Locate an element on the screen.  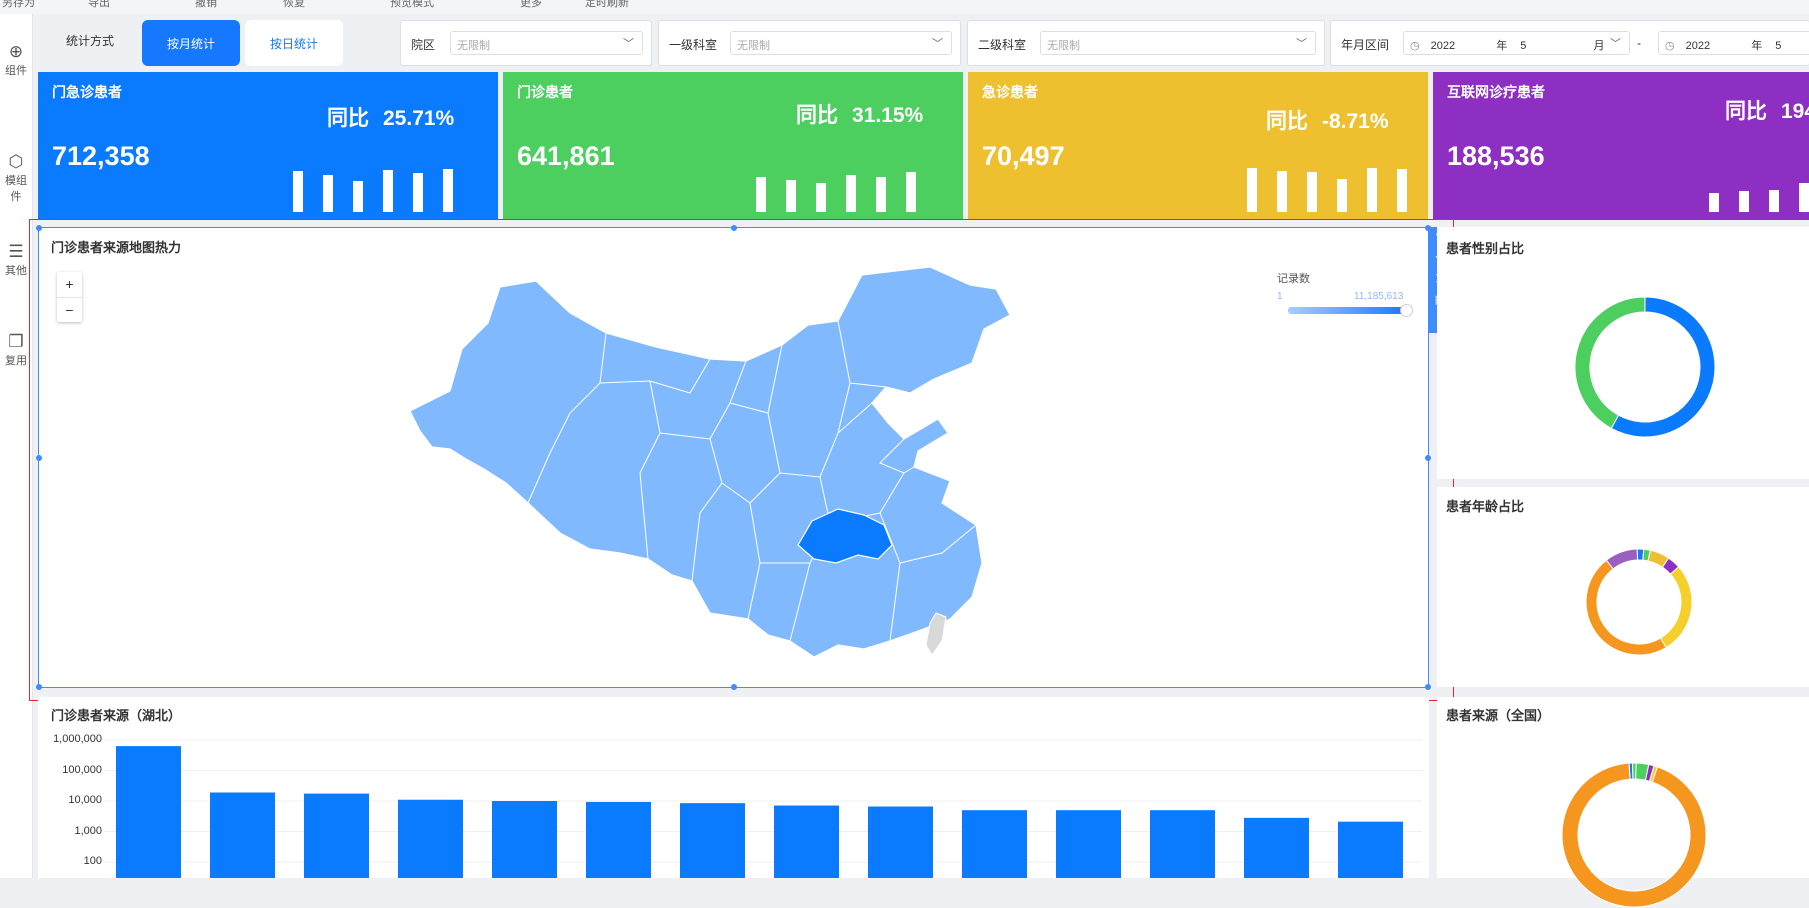
legend-handle is located at coordinates (1406, 310).